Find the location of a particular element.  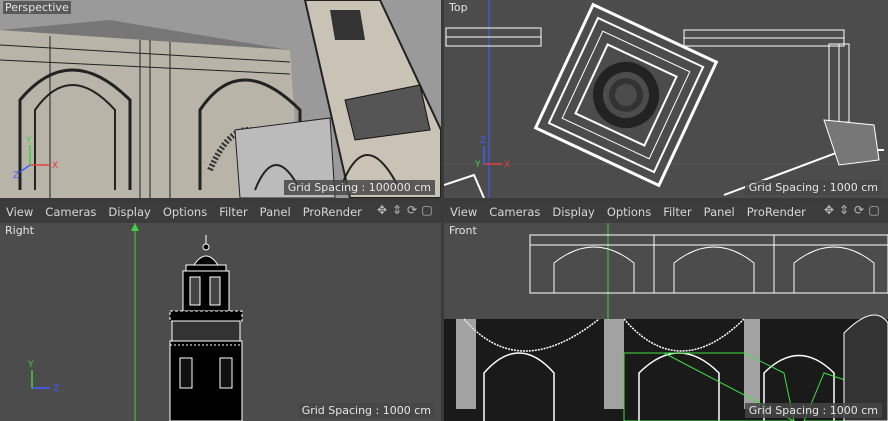

minaret-wireframe is located at coordinates (206, 328).